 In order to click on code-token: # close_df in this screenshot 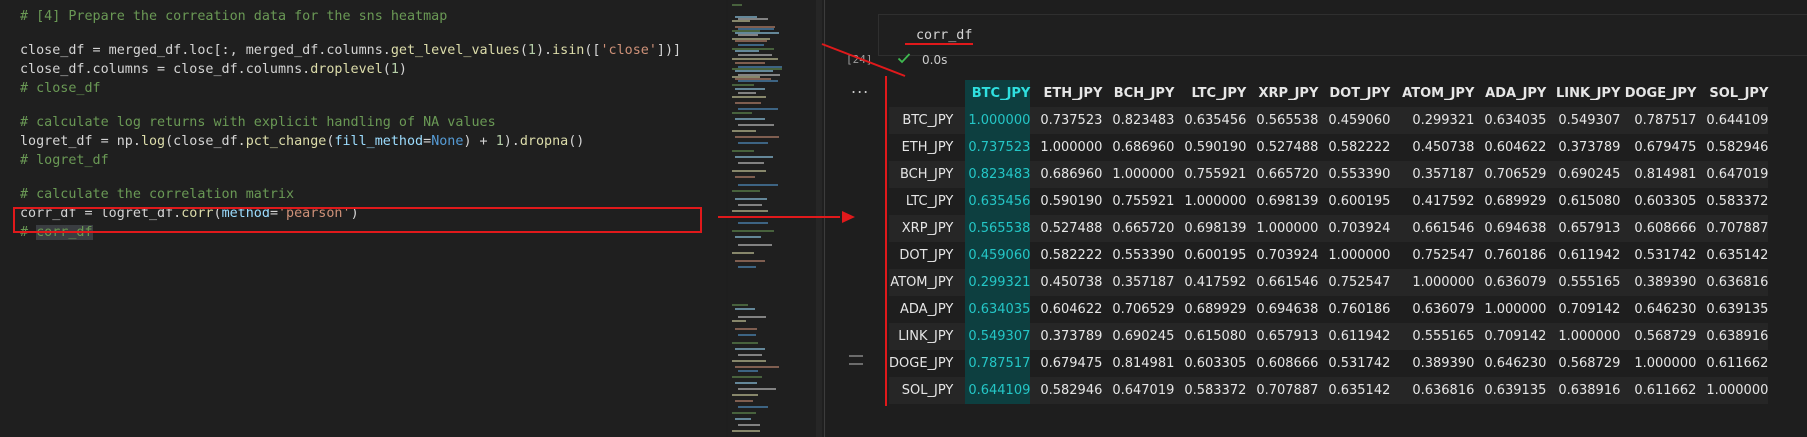, I will do `click(60, 88)`.